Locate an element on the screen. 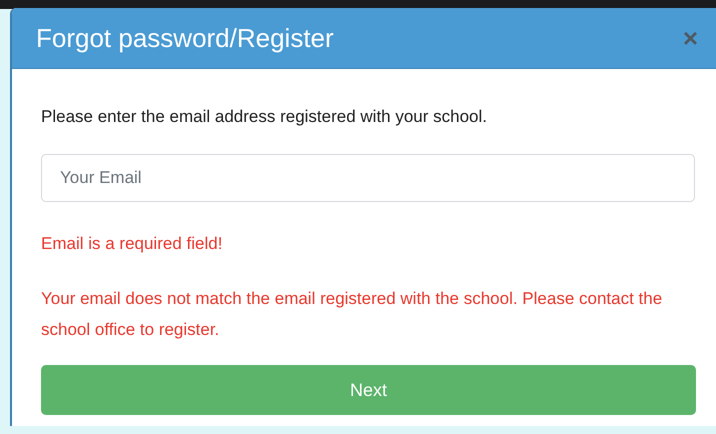 This screenshot has height=434, width=716. dialog-title: Forgot password/Register is located at coordinates (185, 38).